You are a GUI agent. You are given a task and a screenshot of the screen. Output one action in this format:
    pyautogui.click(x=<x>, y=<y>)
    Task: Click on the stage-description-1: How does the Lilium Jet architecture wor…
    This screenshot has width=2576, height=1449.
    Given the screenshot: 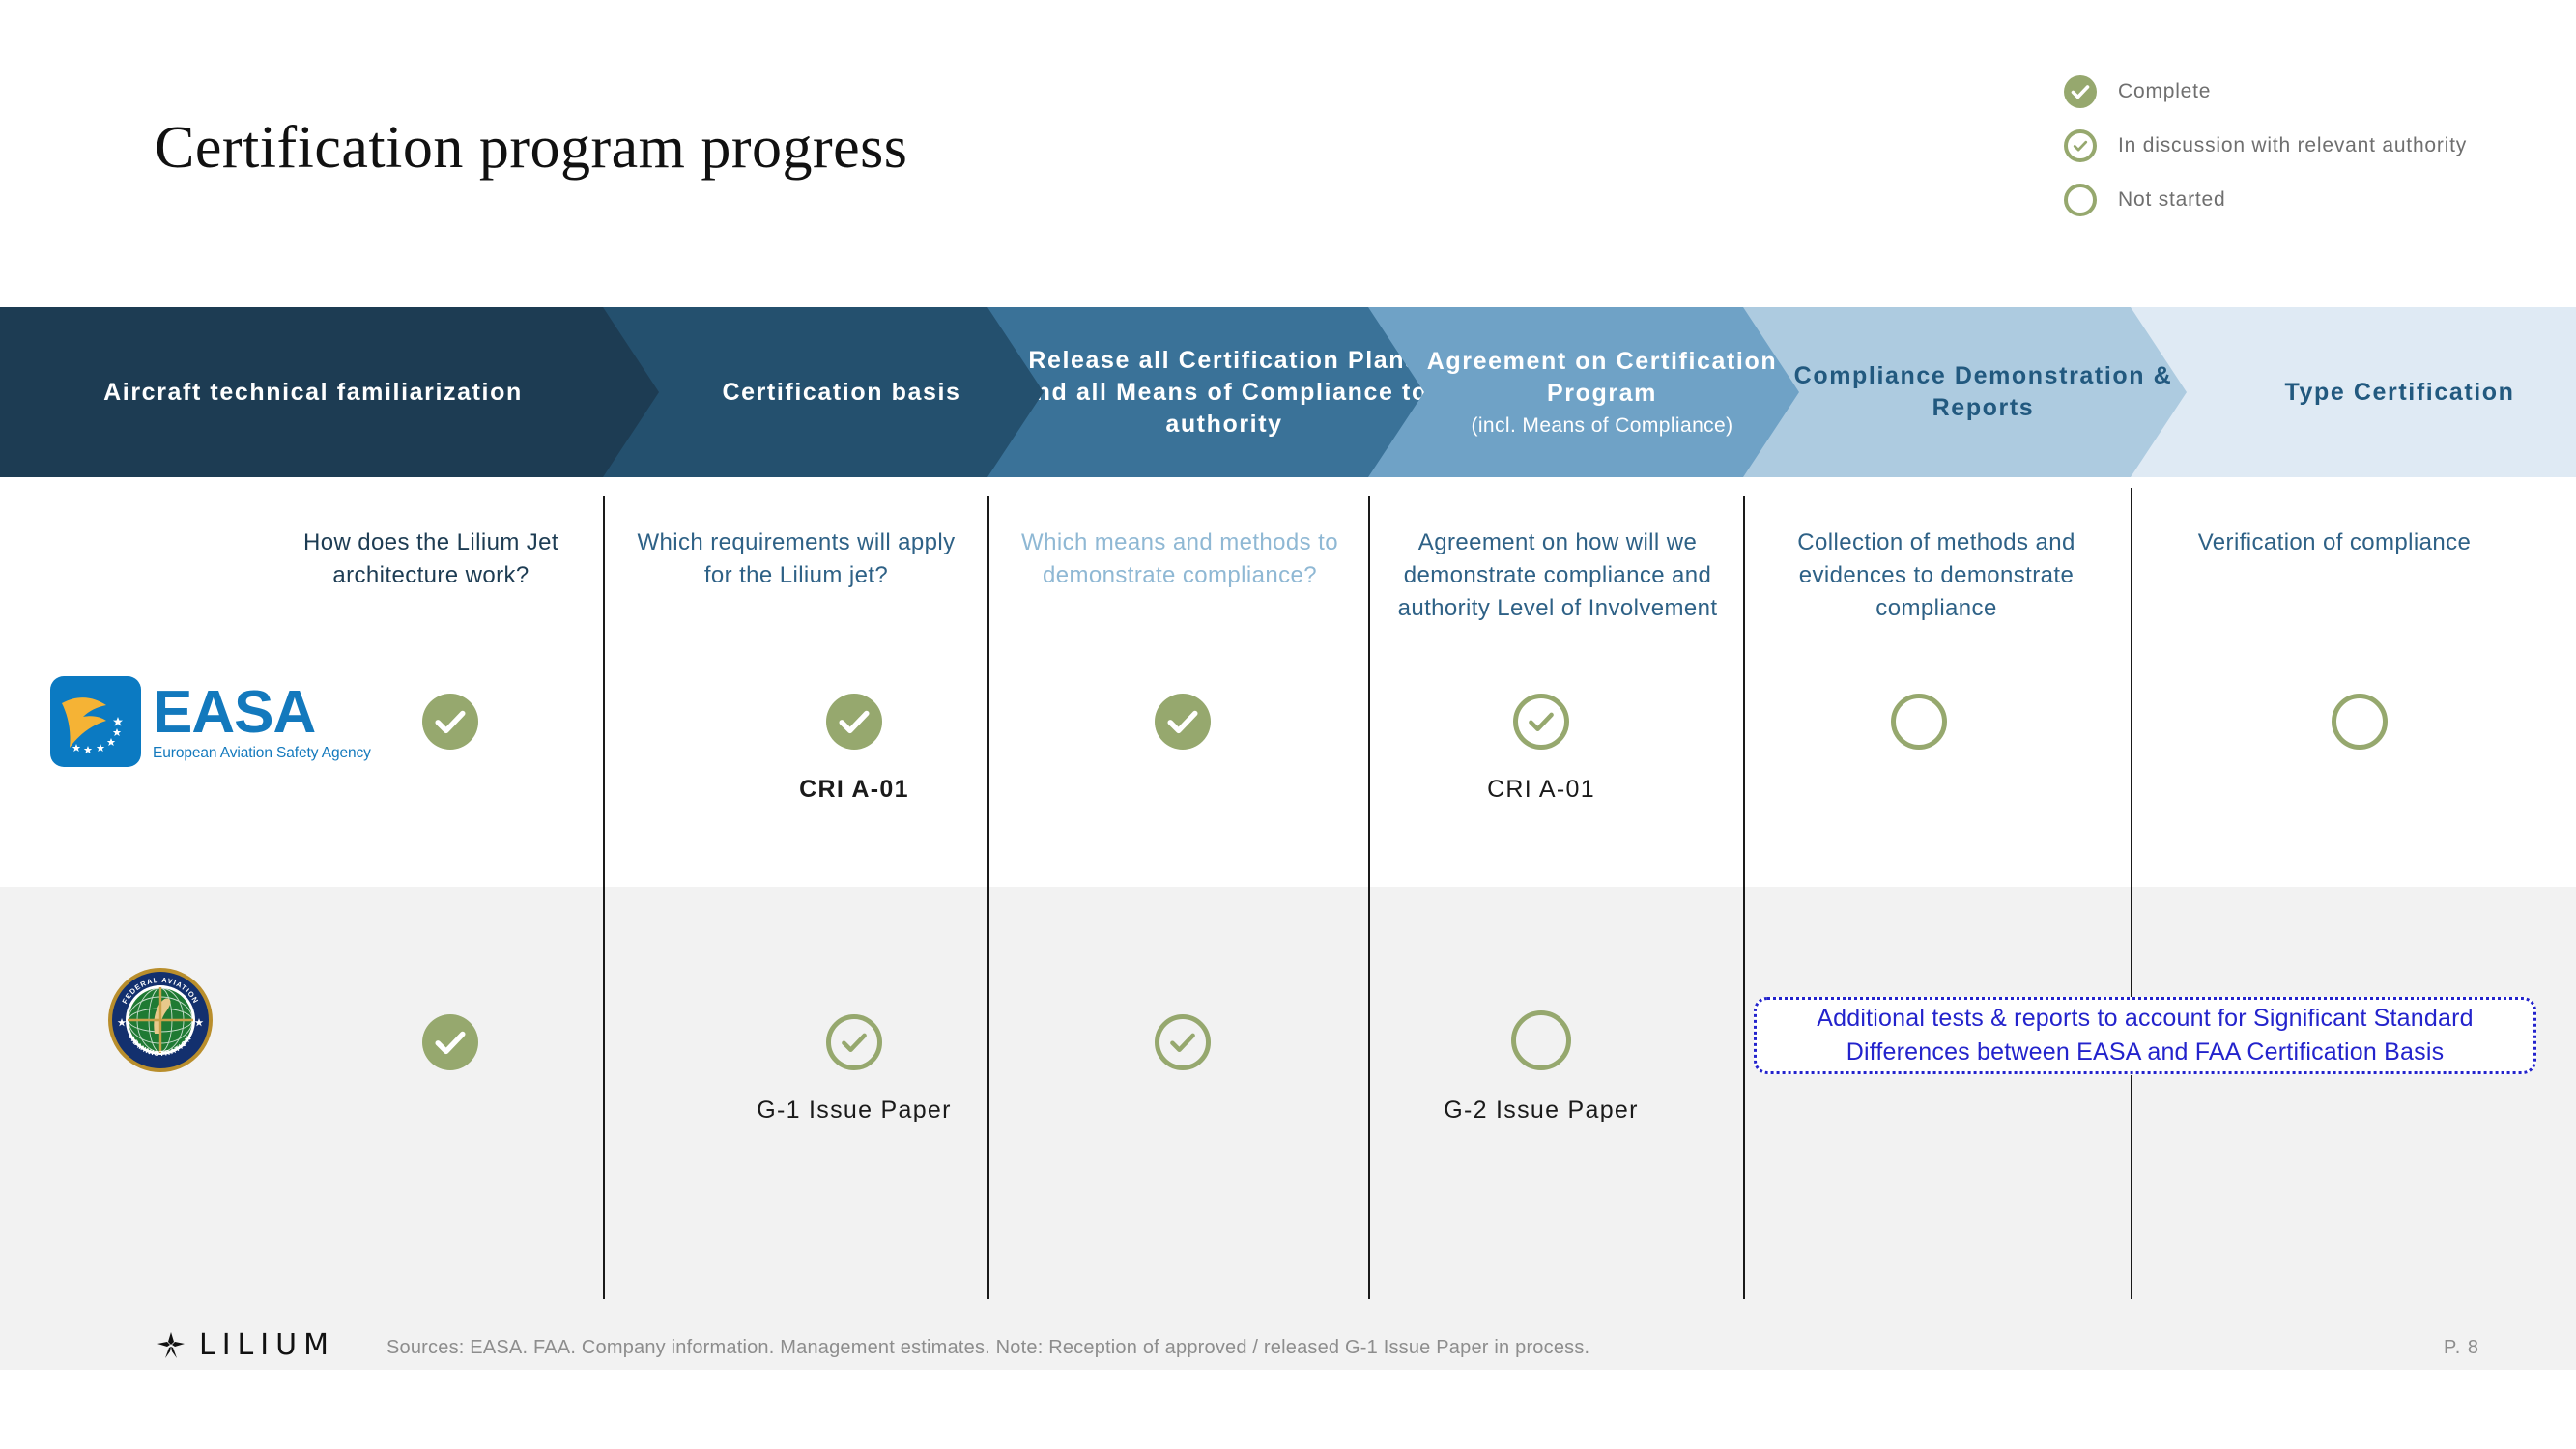 What is the action you would take?
    pyautogui.click(x=431, y=559)
    